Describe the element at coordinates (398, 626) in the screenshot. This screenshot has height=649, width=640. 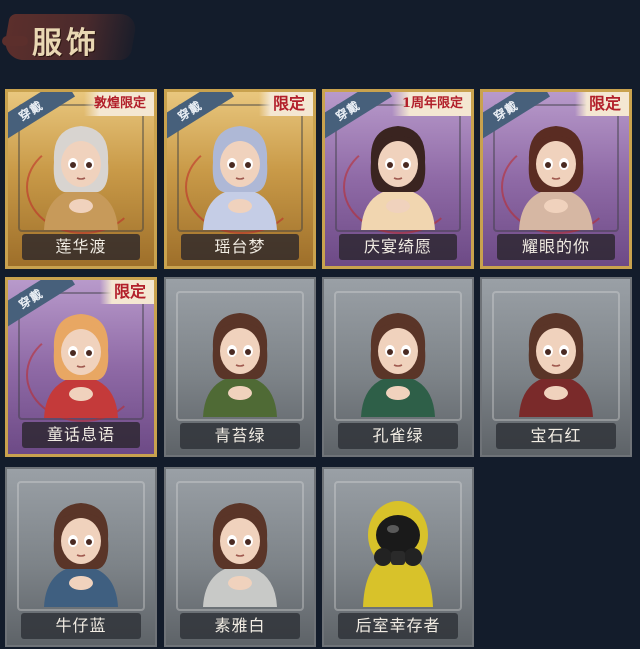
I see `costume-name: 后室幸存者` at that location.